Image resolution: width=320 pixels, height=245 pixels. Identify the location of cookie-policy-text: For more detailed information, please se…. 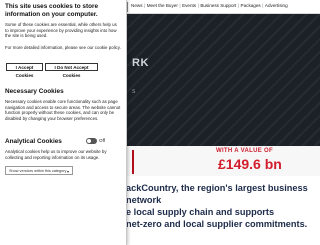
(63, 47).